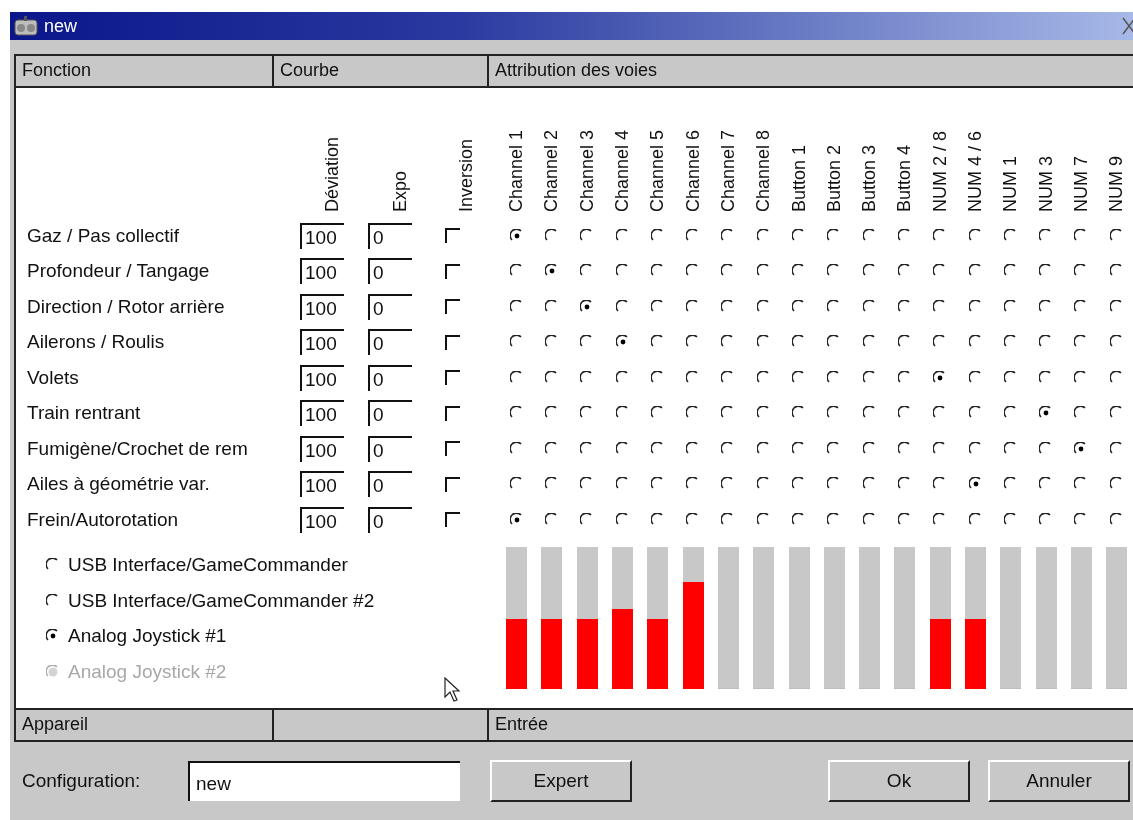 This screenshot has height=820, width=1133. I want to click on device-option: USB Interface/GameCommander #2, so click(210, 601).